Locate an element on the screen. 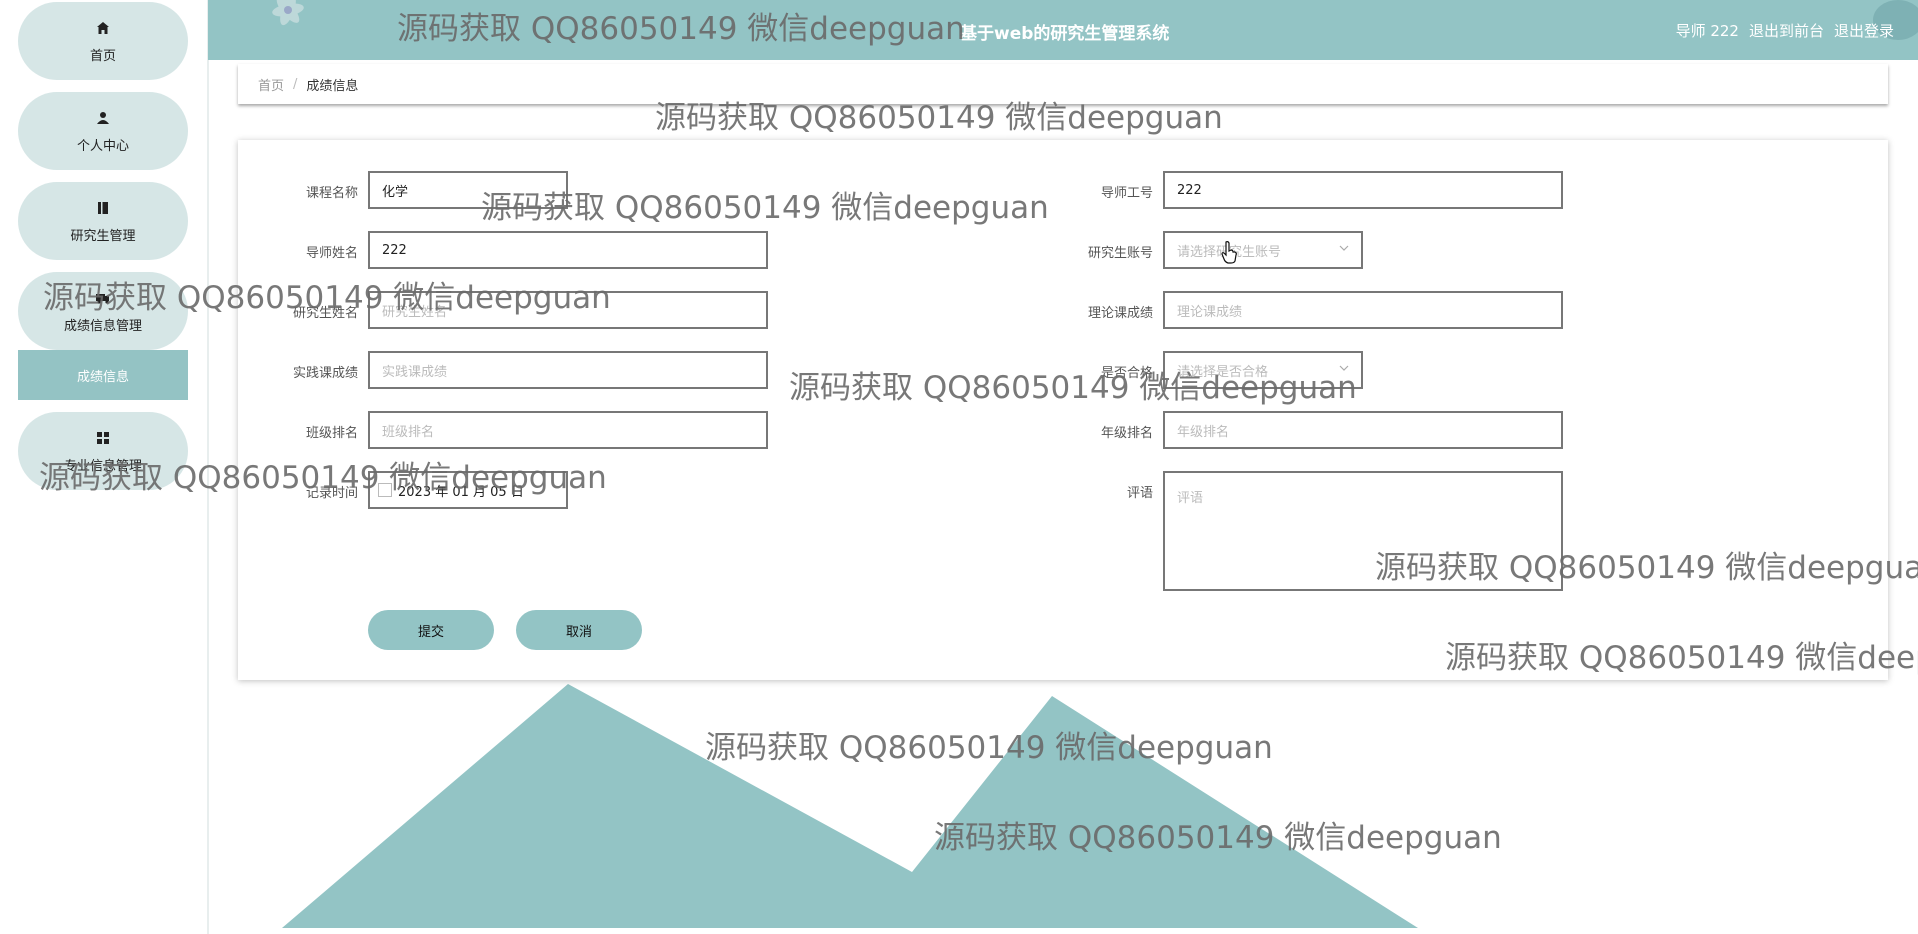  cancel-button: 取消 is located at coordinates (579, 630).